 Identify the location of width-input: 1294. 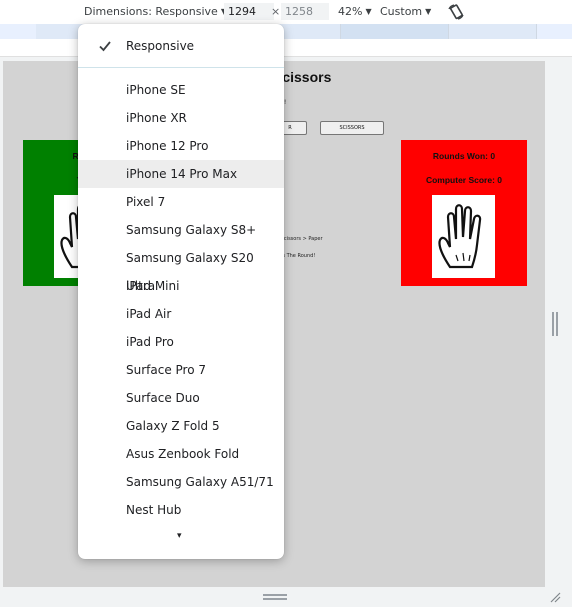
(249, 11).